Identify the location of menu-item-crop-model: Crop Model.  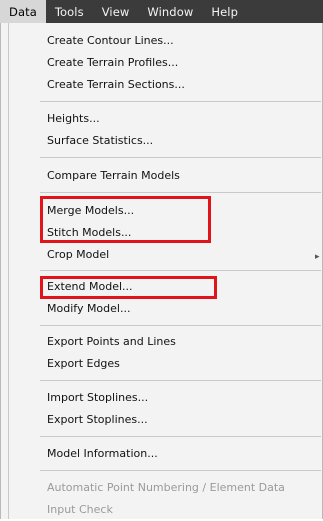
(78, 255).